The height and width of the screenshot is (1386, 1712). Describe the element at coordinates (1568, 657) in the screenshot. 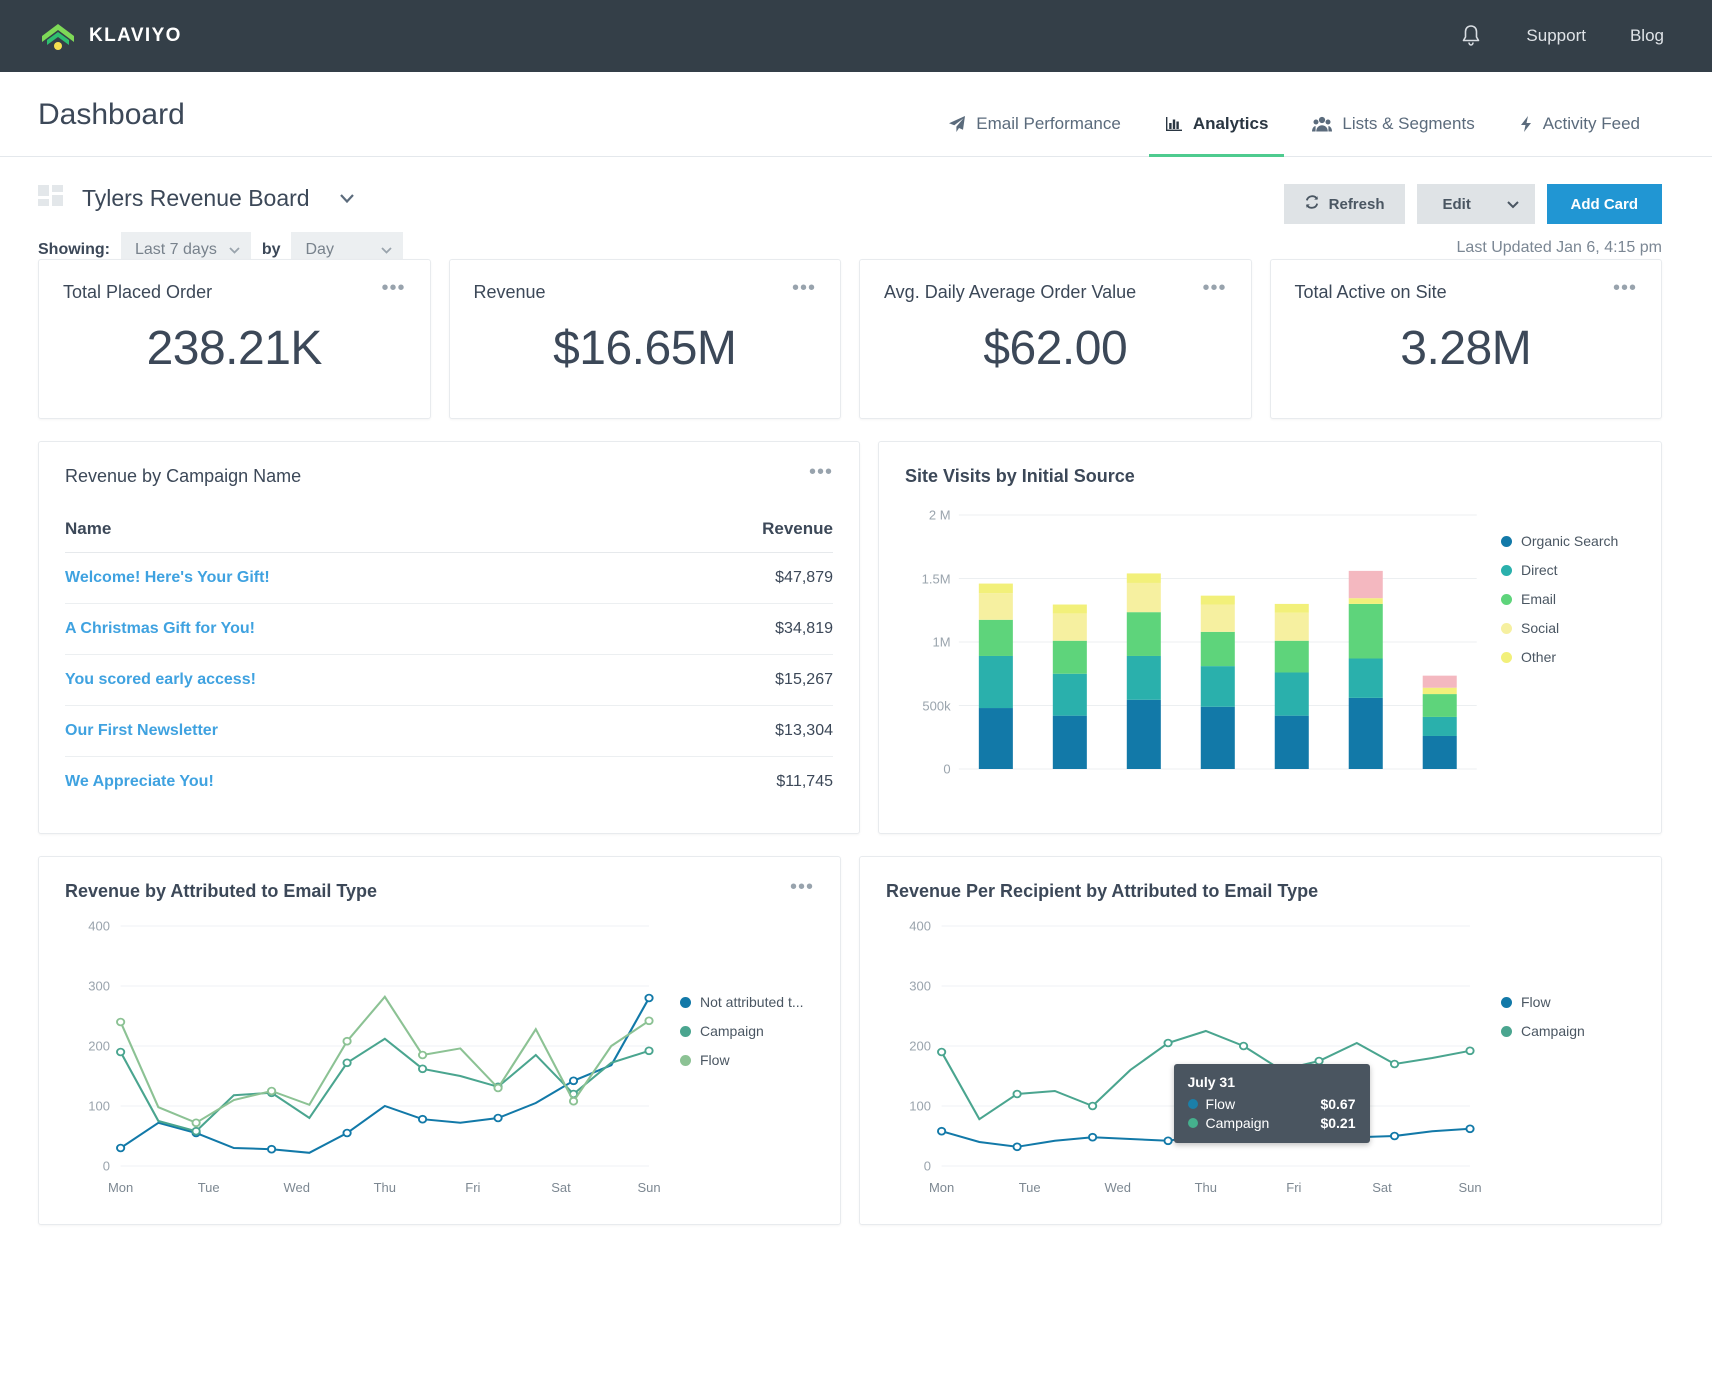

I see `legend-item: Other` at that location.